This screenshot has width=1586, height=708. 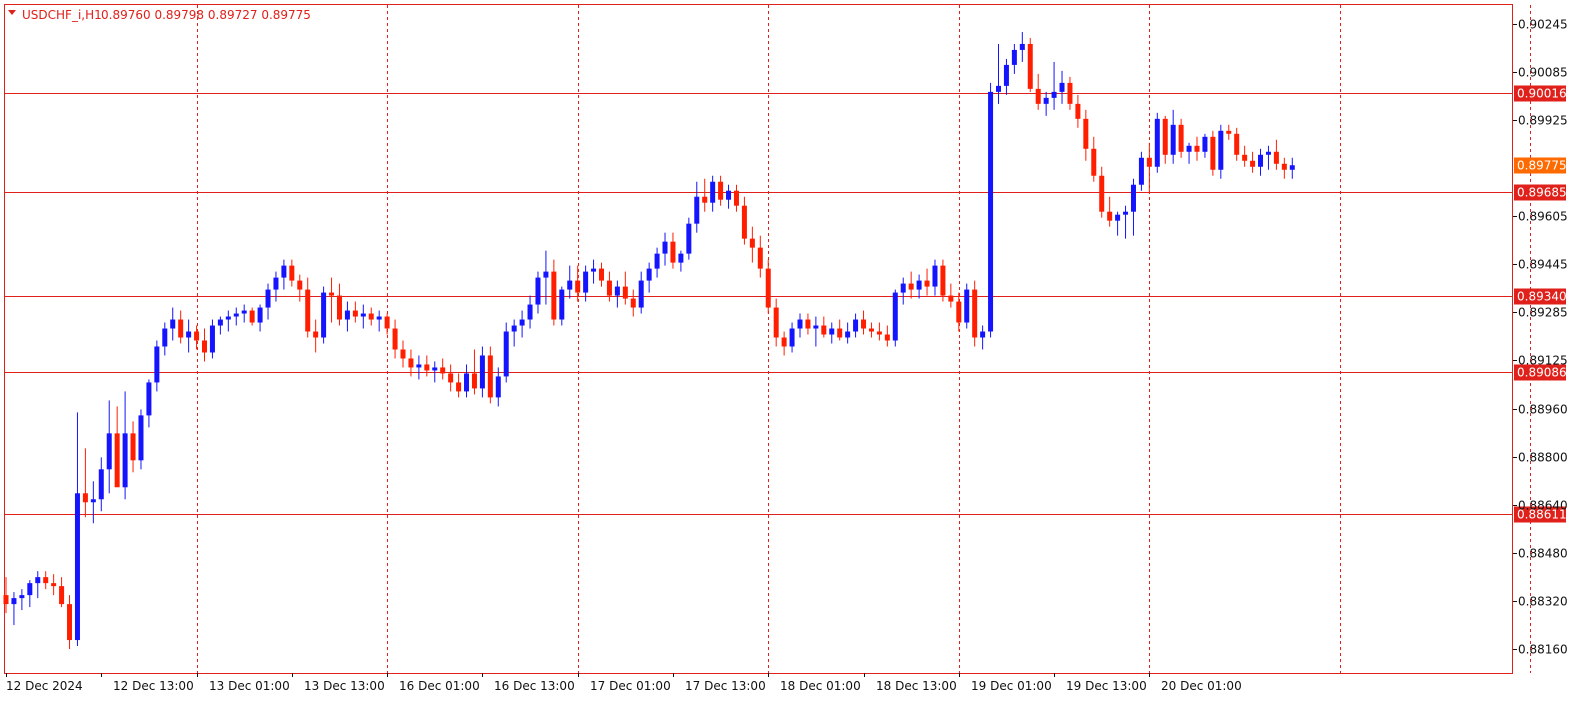 I want to click on price-tick-label: 0.88640, so click(x=1543, y=506).